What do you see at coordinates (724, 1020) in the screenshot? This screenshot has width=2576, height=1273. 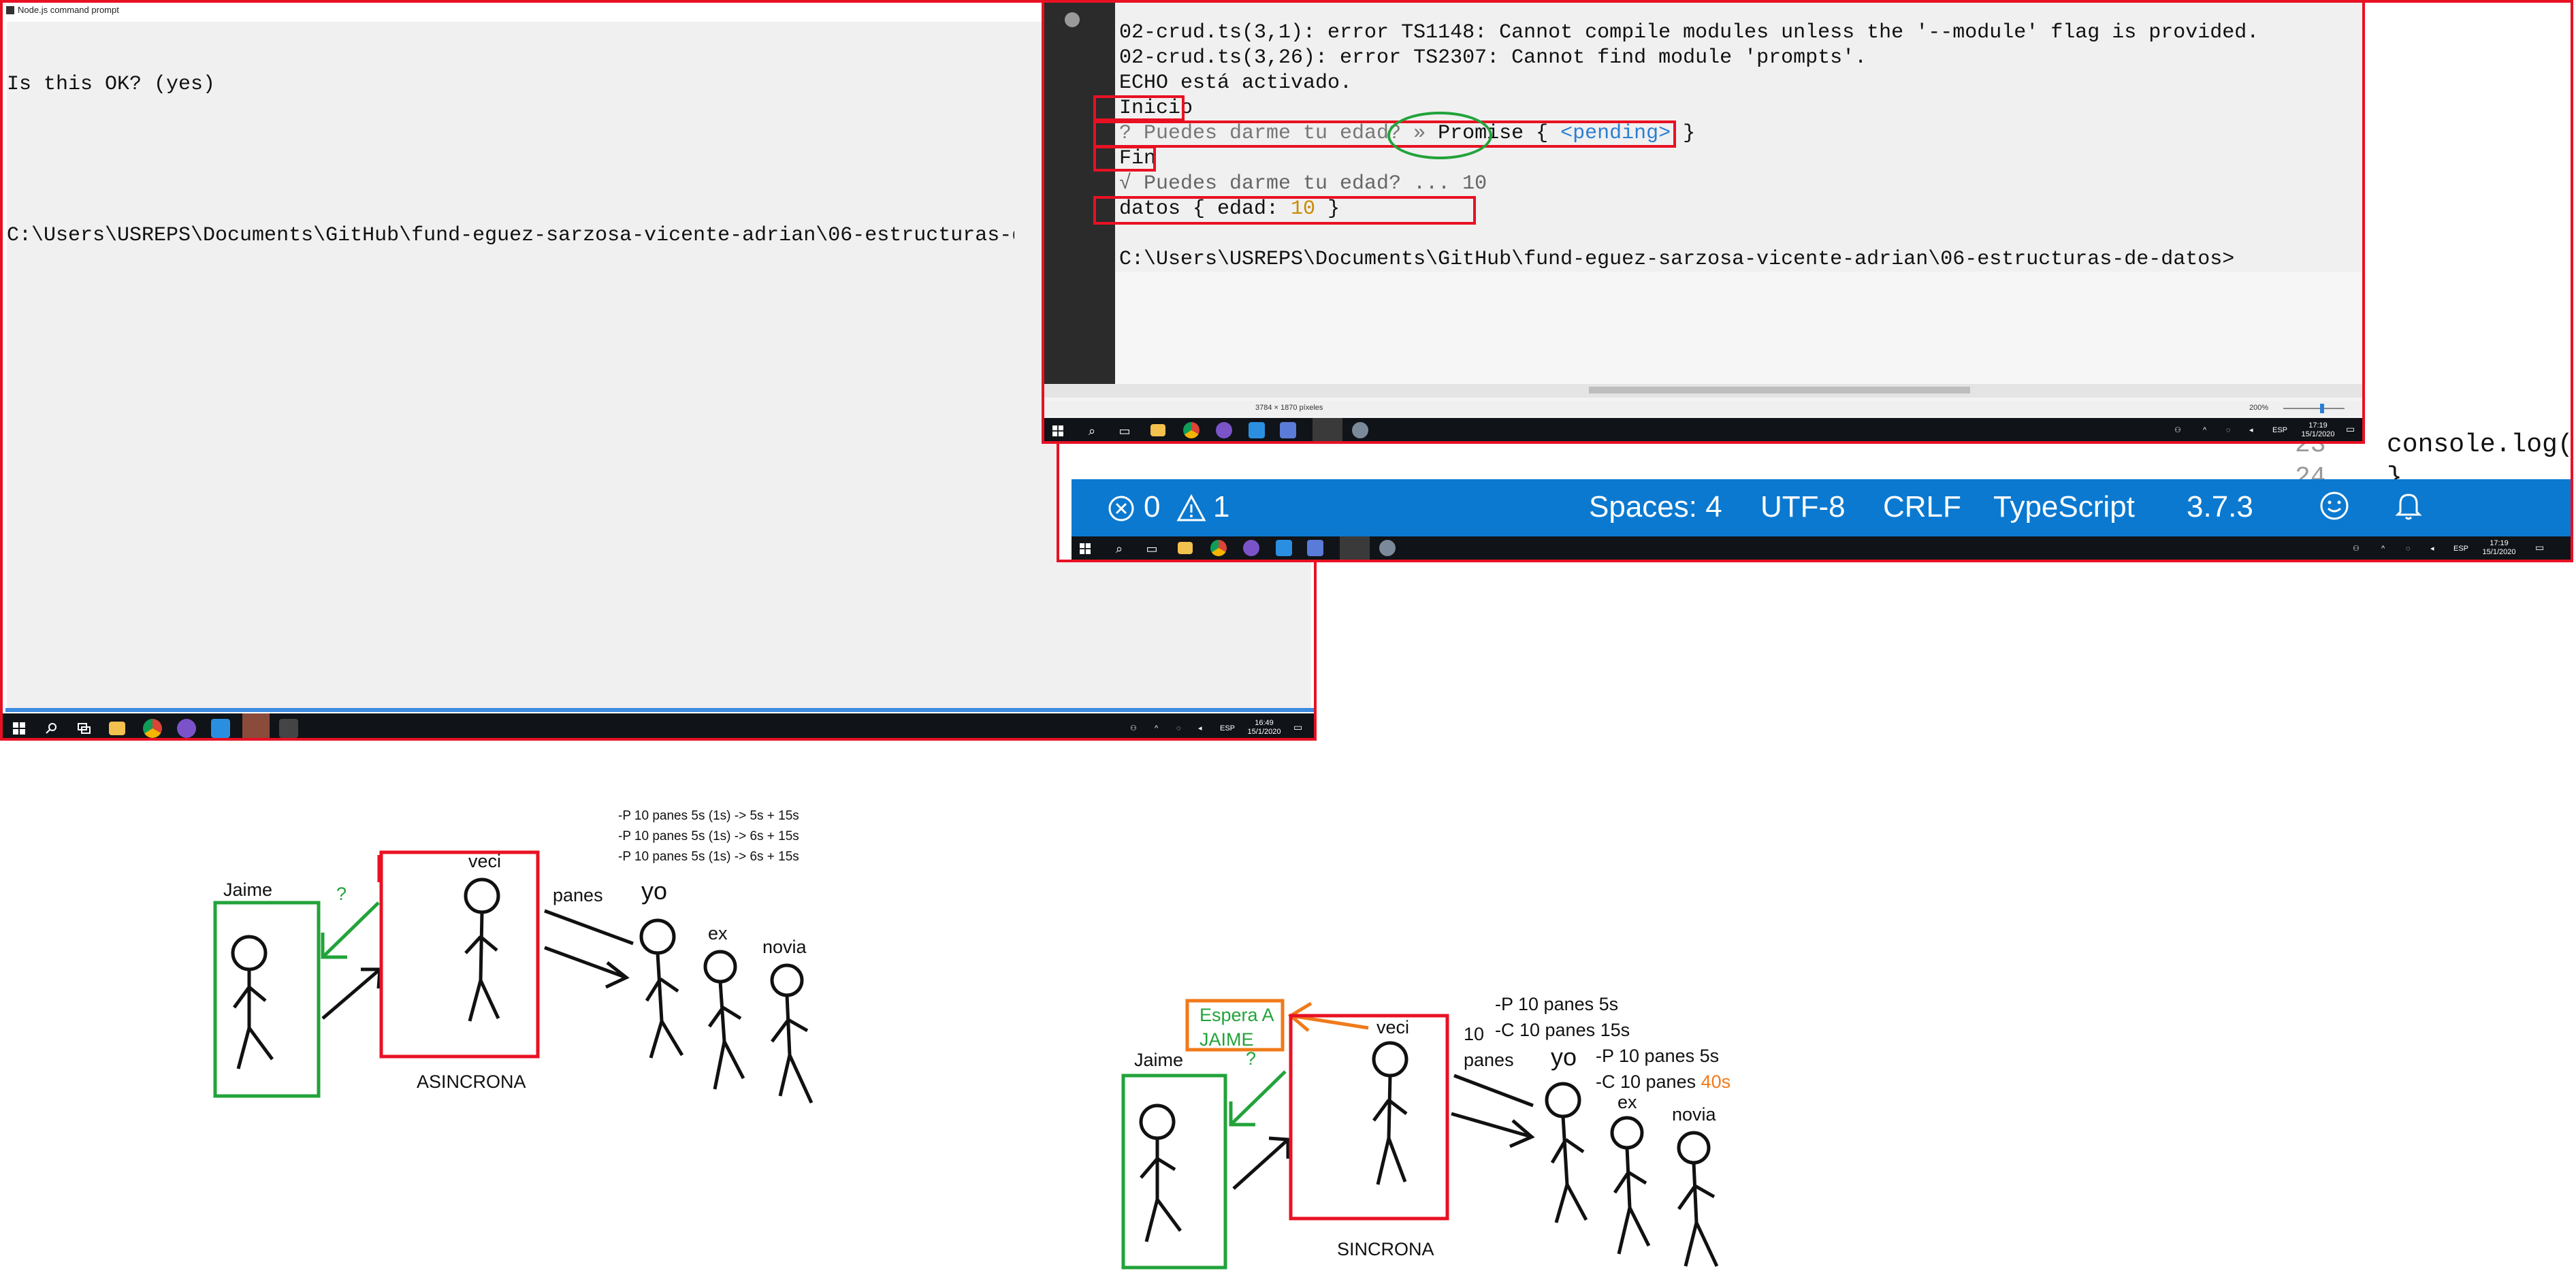 I see `ex-figure` at bounding box center [724, 1020].